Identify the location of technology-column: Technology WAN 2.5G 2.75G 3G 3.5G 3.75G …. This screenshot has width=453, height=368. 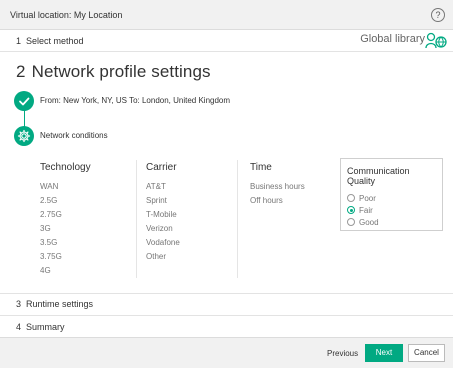
(85, 220).